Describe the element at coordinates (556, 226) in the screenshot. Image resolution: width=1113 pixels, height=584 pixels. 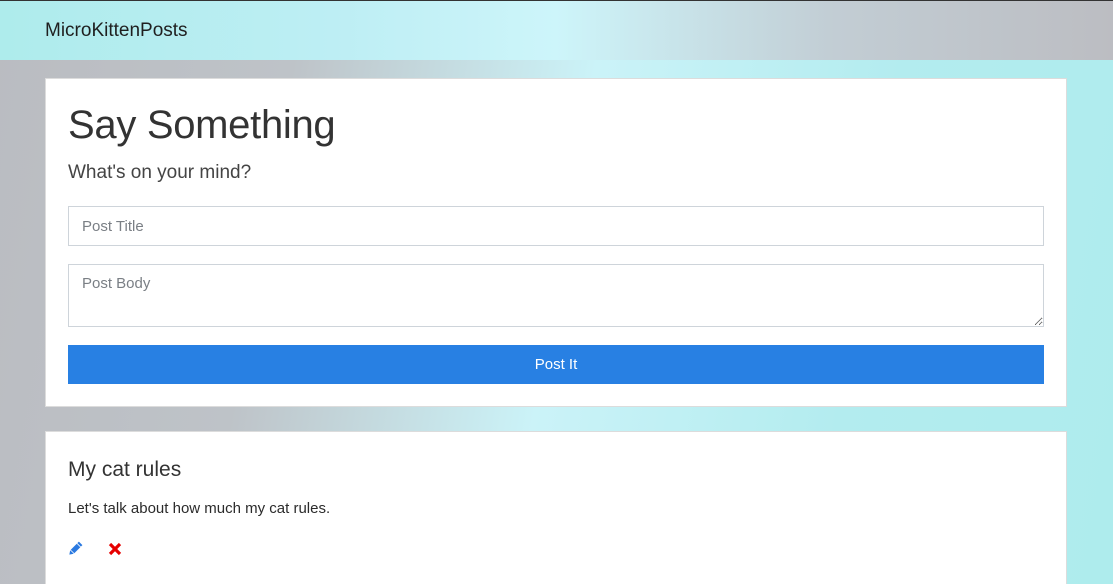
I see `post-title-input` at that location.